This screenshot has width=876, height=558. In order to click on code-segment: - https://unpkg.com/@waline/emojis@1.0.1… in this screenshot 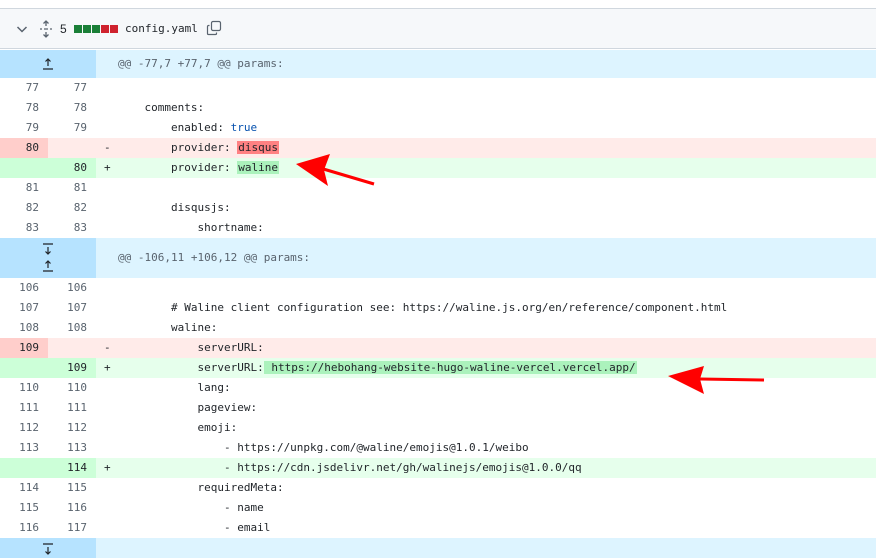, I will do `click(323, 447)`.